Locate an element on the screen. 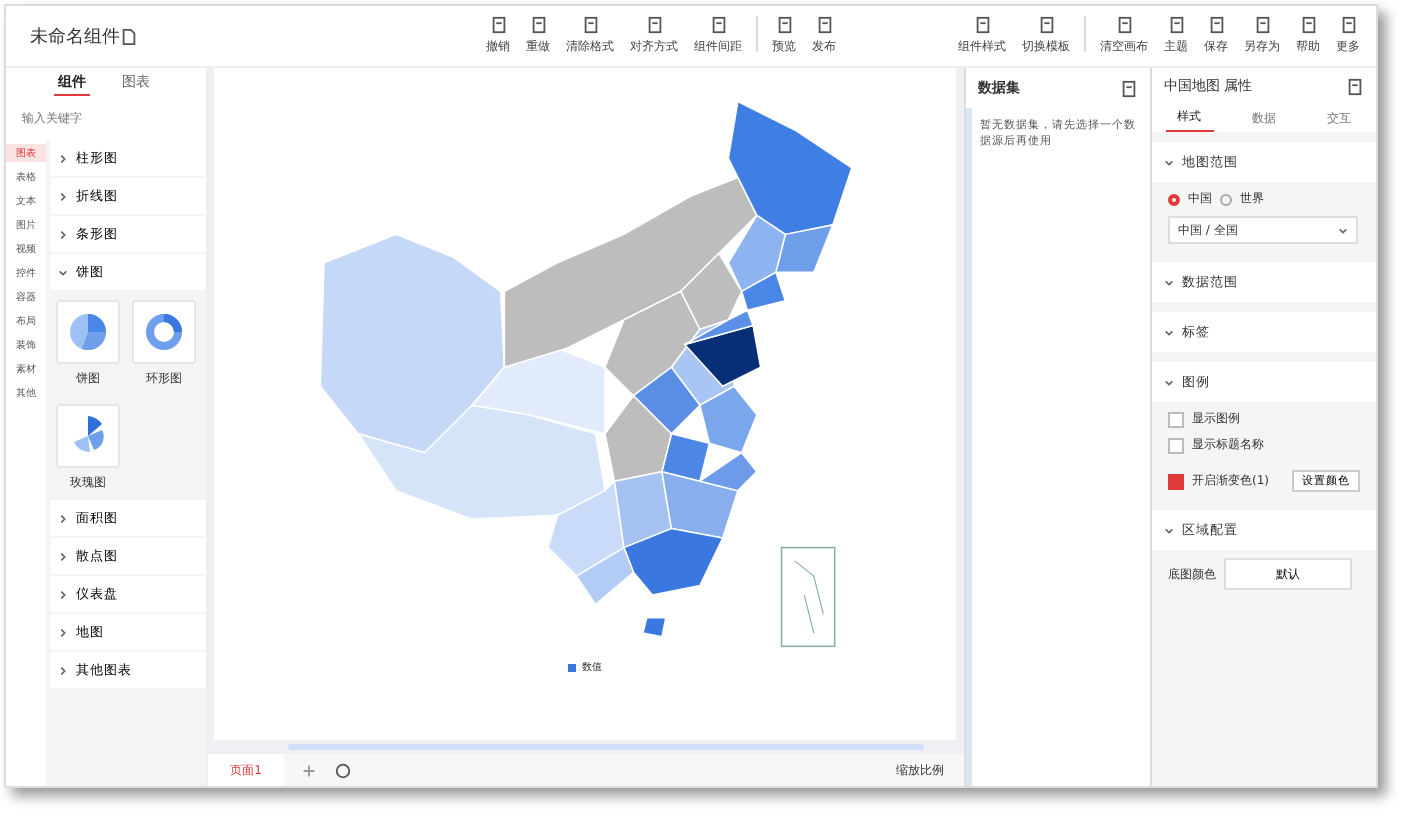  pie-chart-icon is located at coordinates (88, 332).